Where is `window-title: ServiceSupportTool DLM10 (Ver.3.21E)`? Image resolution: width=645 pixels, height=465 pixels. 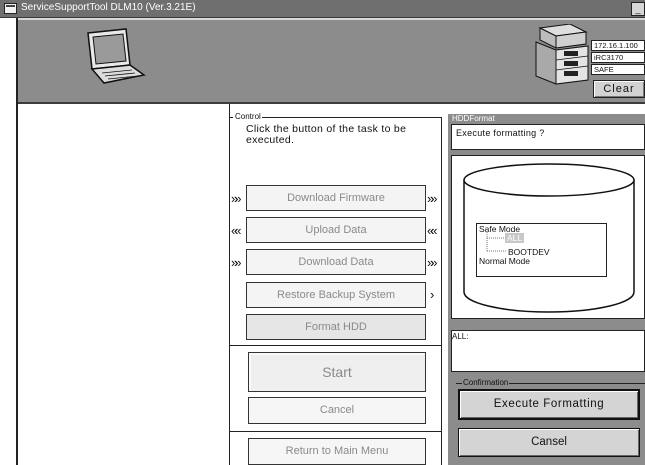 window-title: ServiceSupportTool DLM10 (Ver.3.21E) is located at coordinates (108, 7).